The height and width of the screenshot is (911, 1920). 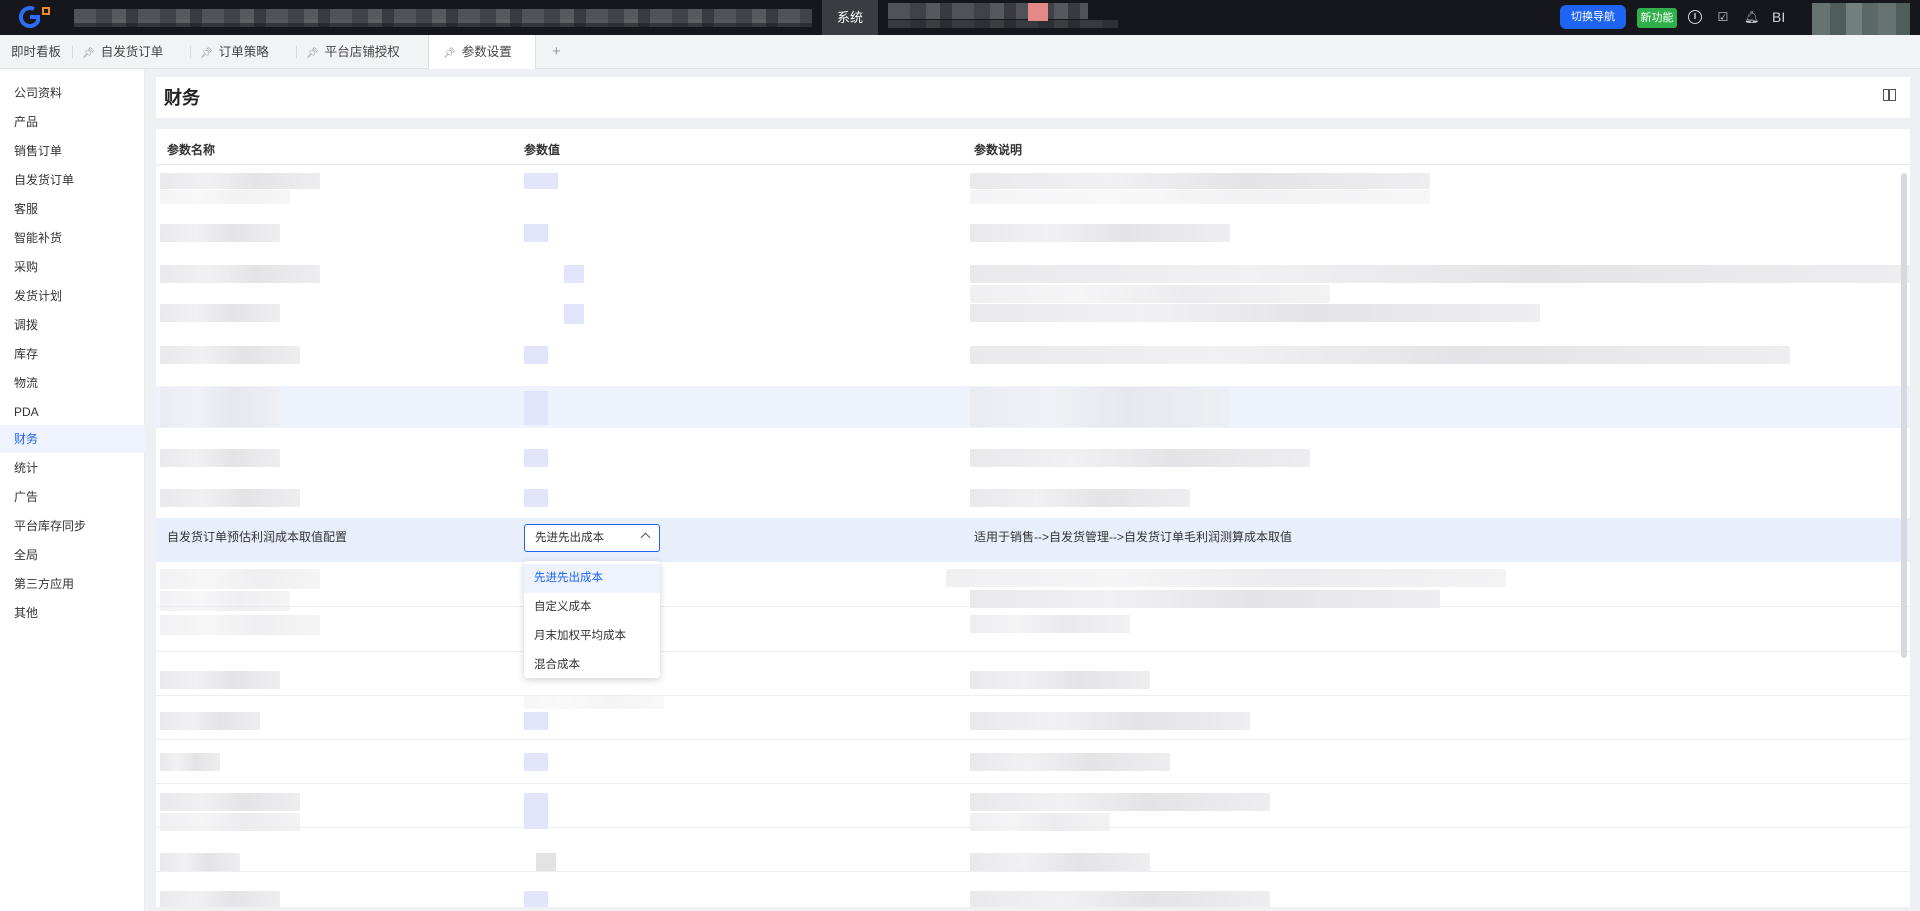 I want to click on column-header: 参数值, so click(x=542, y=150).